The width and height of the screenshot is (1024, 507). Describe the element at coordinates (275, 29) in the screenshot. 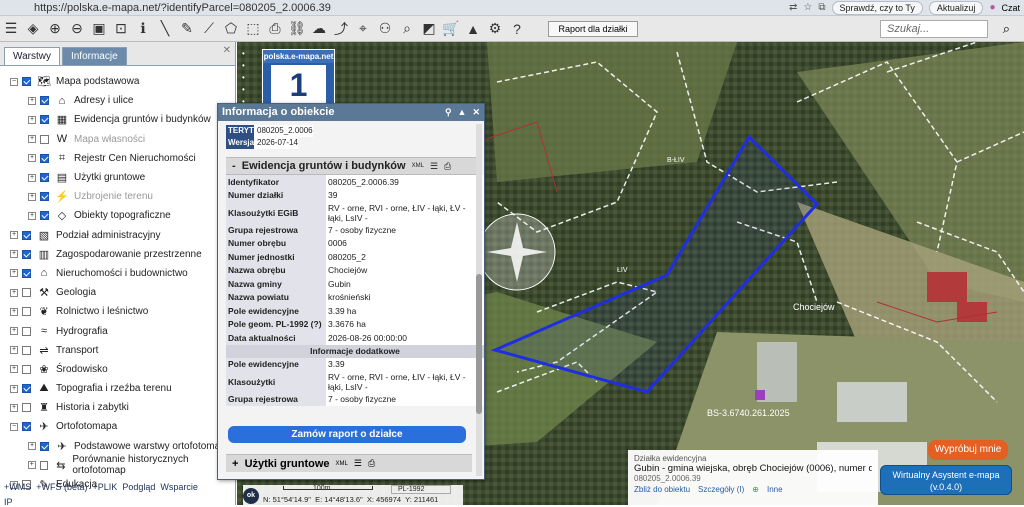

I see `print-icon: ⎙` at that location.